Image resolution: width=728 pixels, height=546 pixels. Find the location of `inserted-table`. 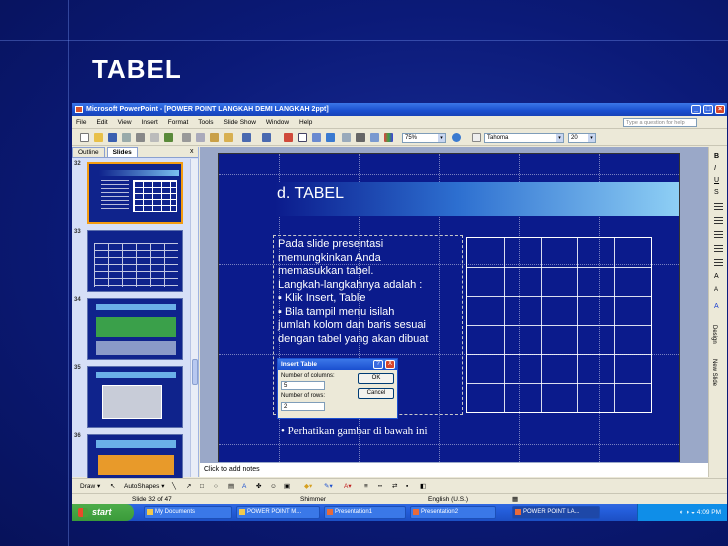

inserted-table is located at coordinates (559, 325).